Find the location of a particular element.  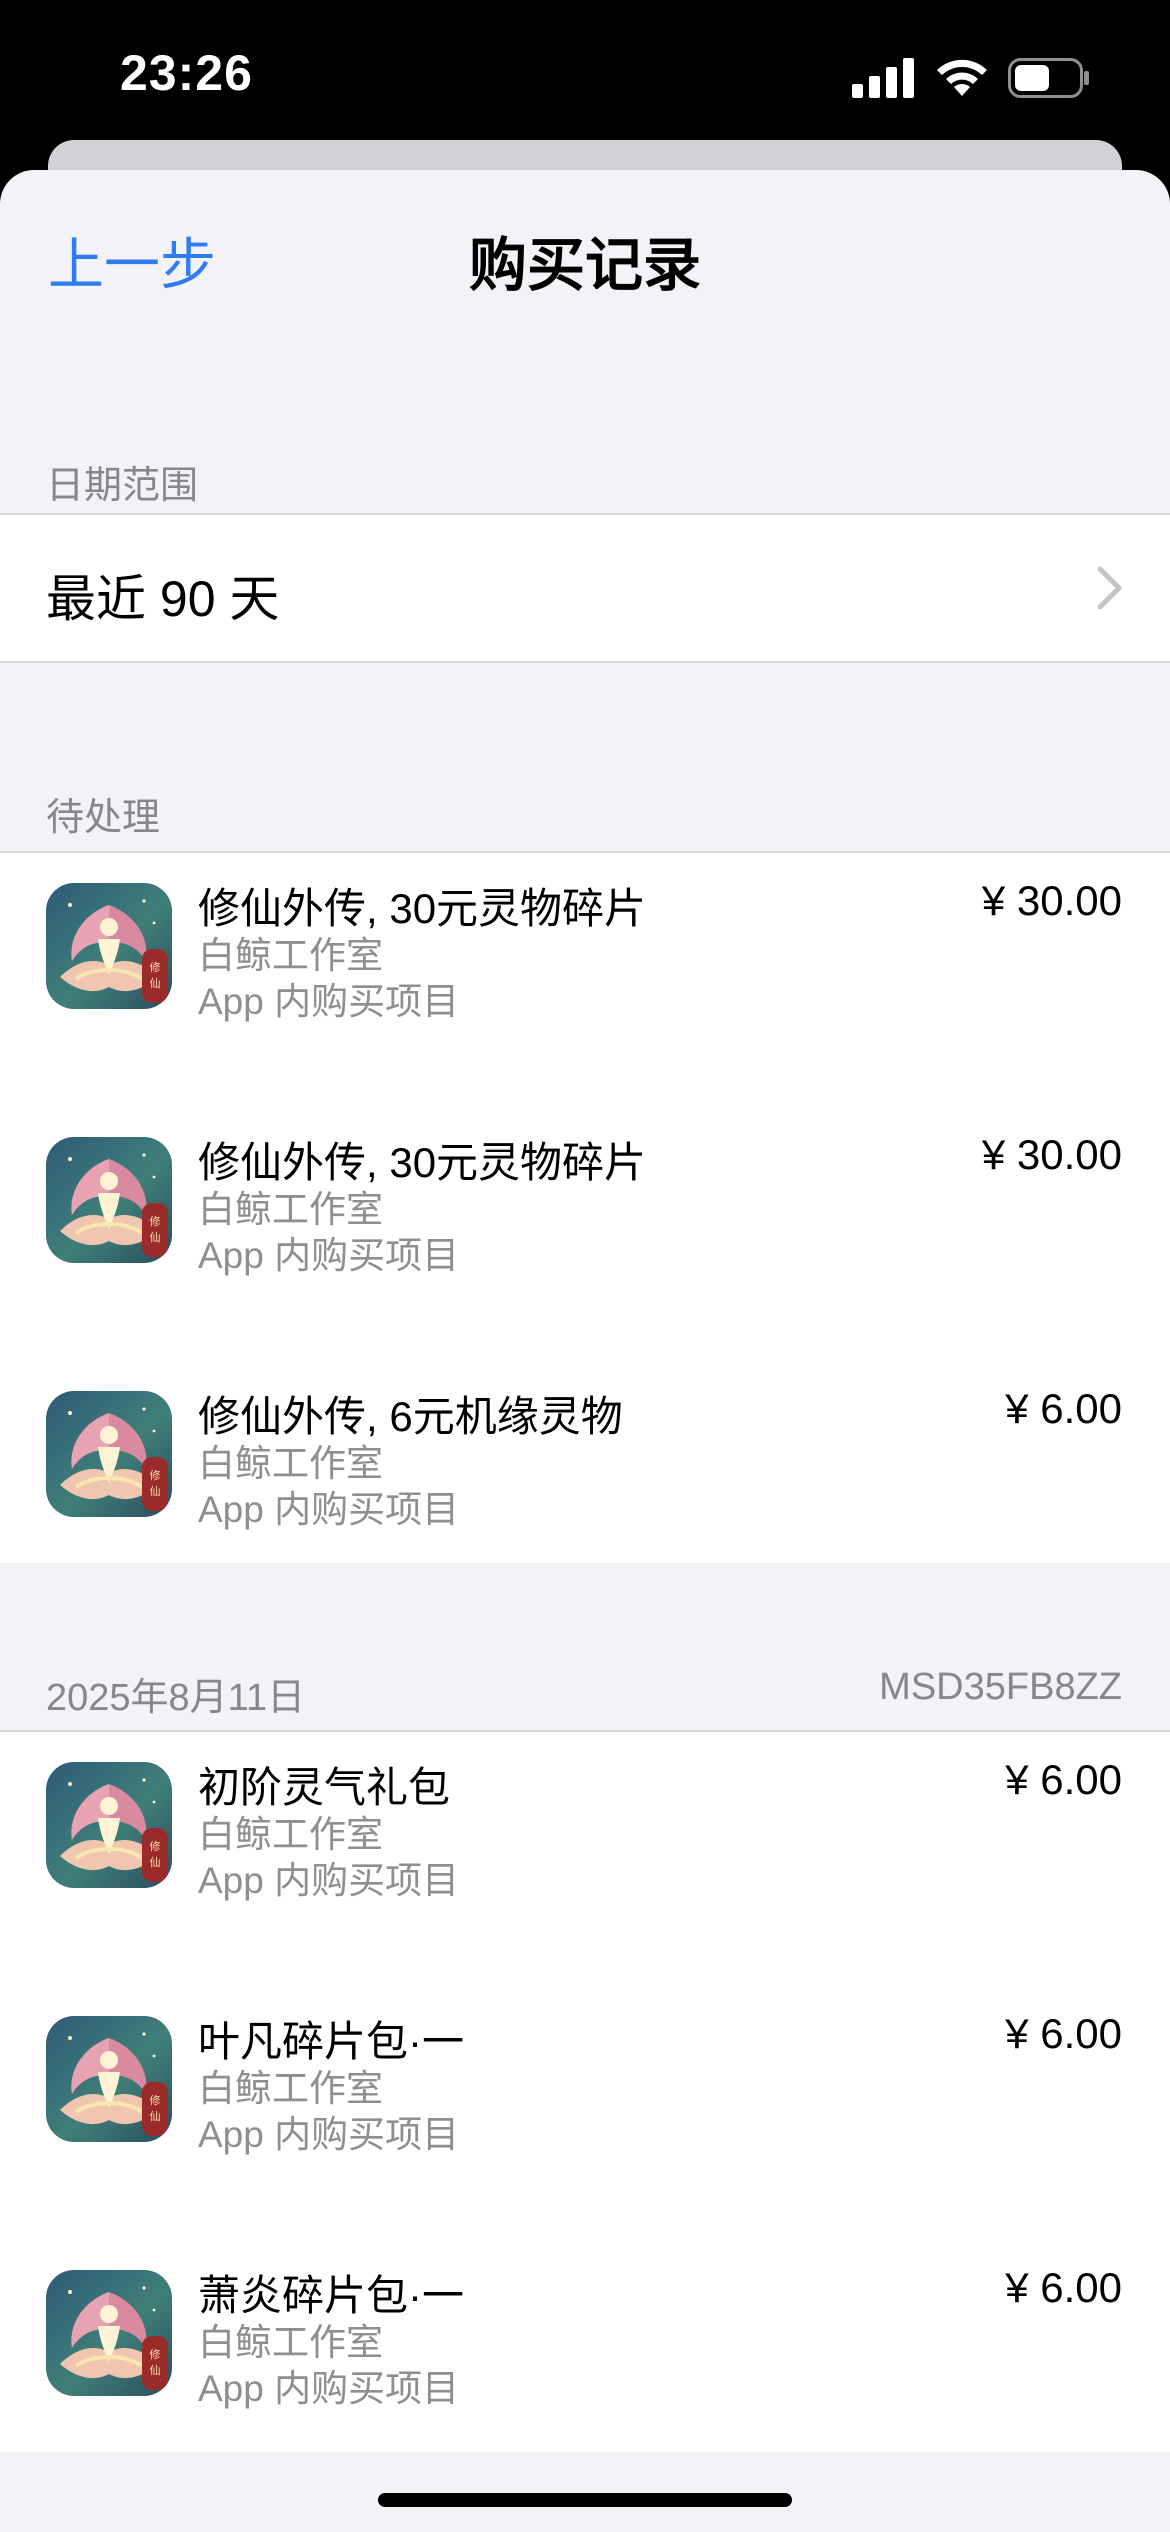

page-title: 购买记录 is located at coordinates (584, 265).